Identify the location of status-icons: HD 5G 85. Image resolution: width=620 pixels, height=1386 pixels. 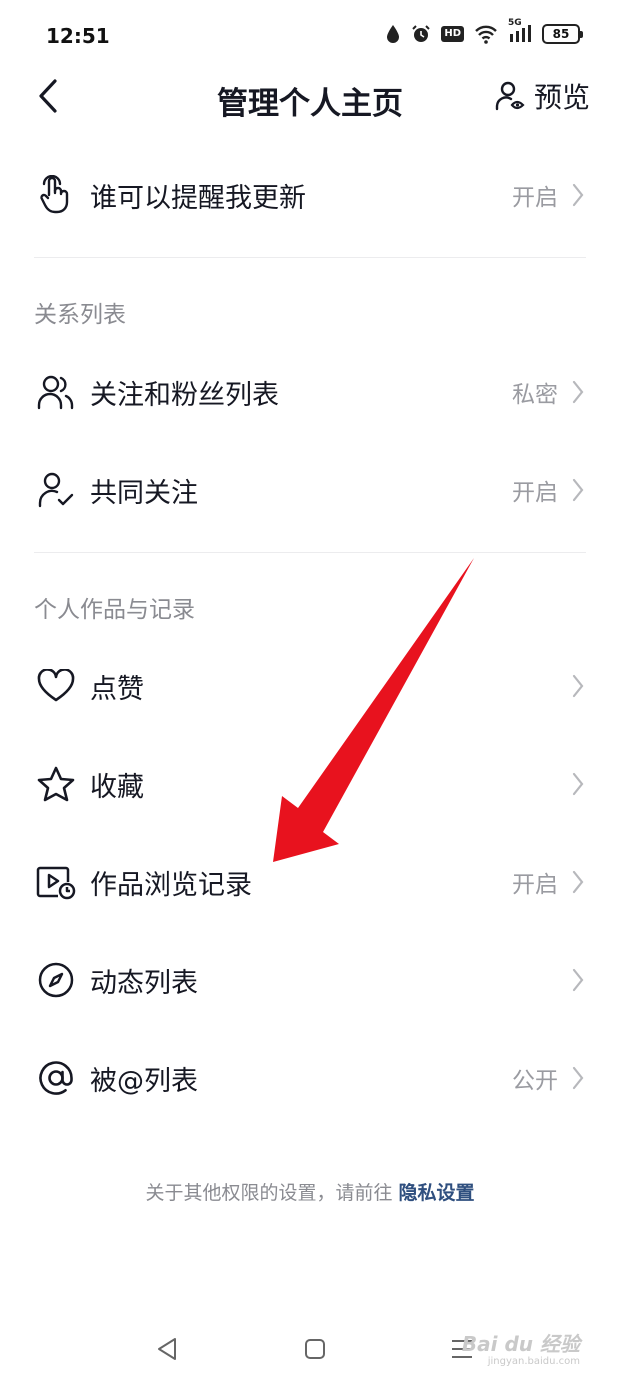
(484, 31).